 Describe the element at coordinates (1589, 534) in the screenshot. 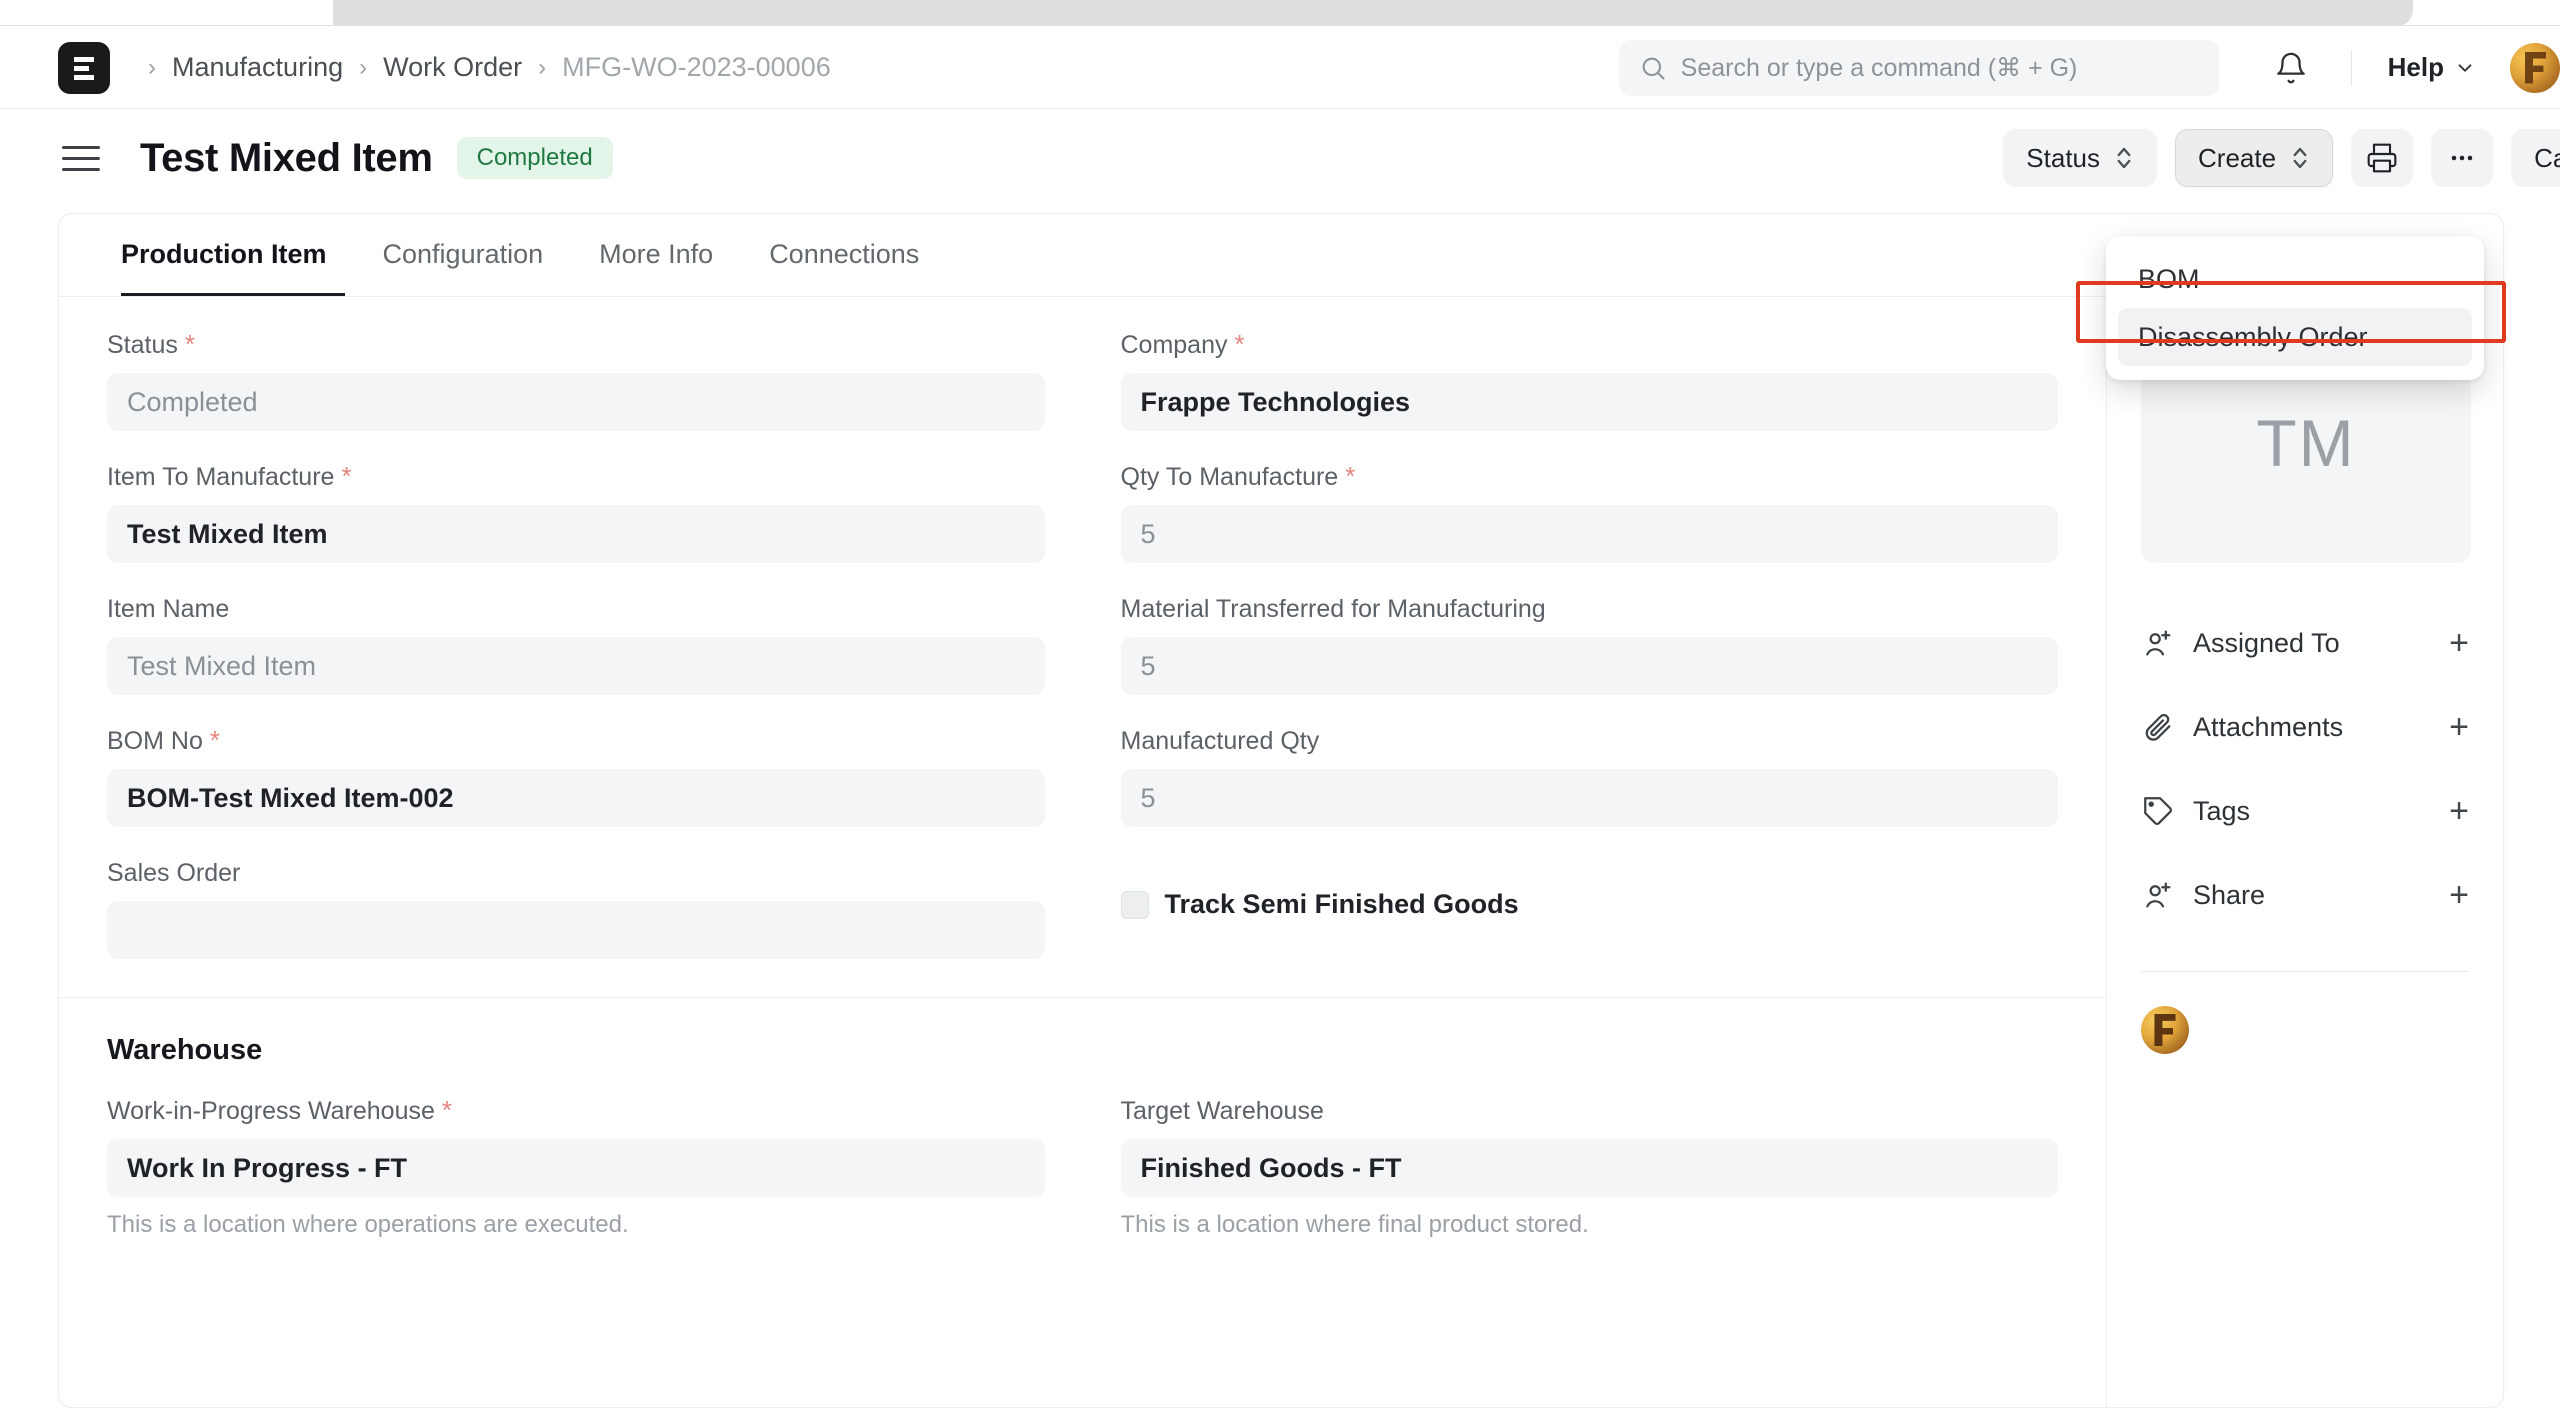

I see `qty-to-manufacture-input: 5` at that location.